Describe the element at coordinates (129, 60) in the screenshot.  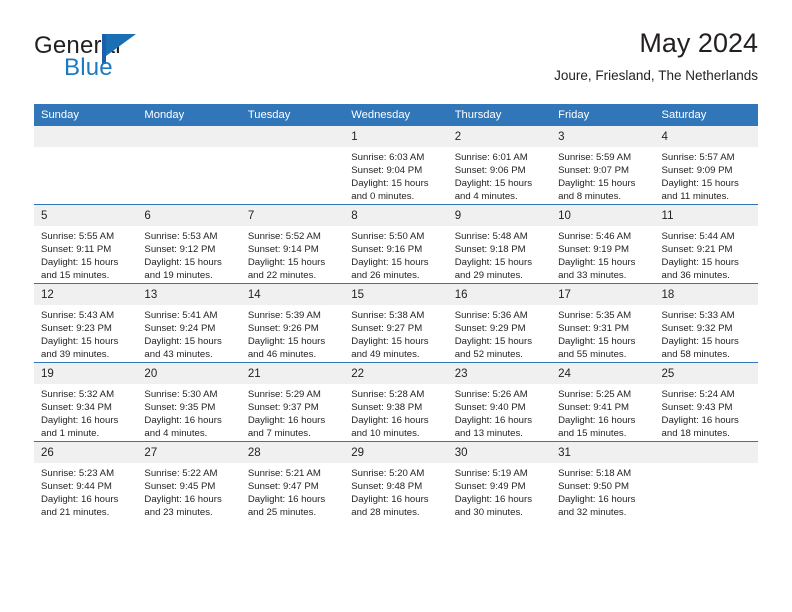
I see `brand-logo: General Blue` at that location.